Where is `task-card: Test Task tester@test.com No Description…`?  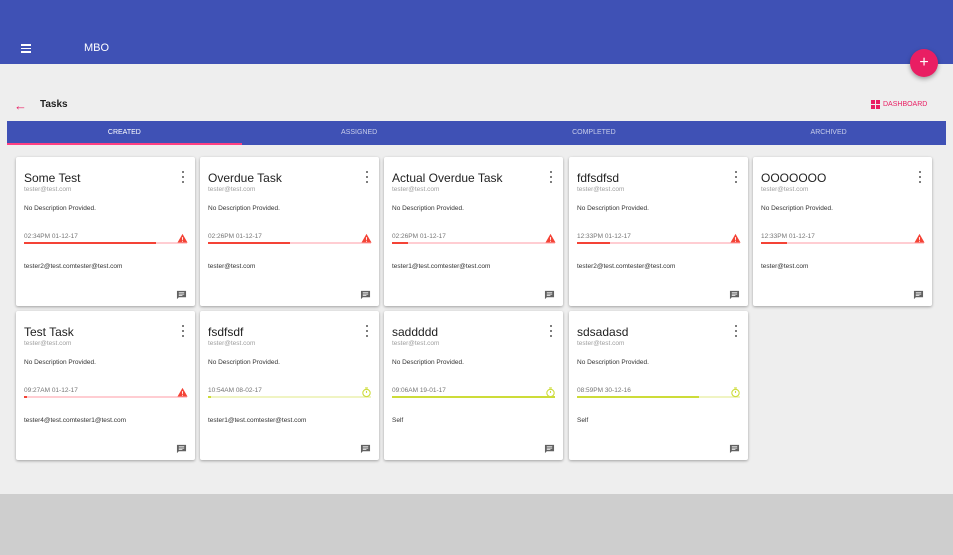 task-card: Test Task tester@test.com No Description… is located at coordinates (105, 385).